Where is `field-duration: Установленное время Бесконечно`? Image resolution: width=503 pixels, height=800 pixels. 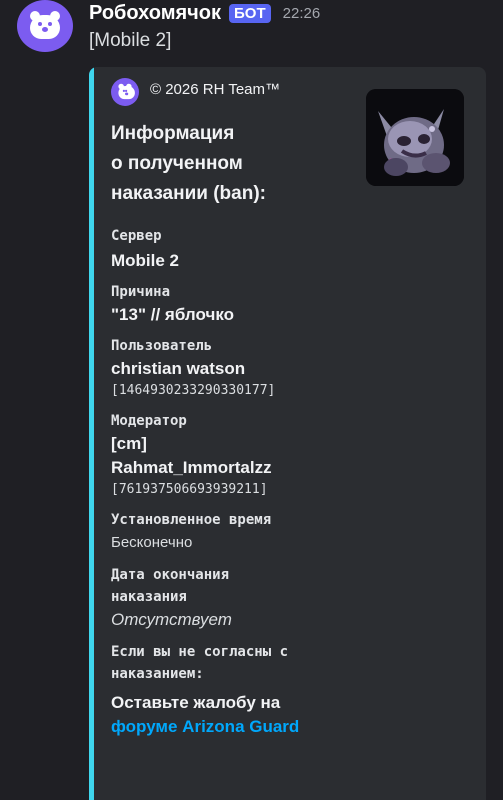
field-duration: Установленное время Бесконечно is located at coordinates (291, 532).